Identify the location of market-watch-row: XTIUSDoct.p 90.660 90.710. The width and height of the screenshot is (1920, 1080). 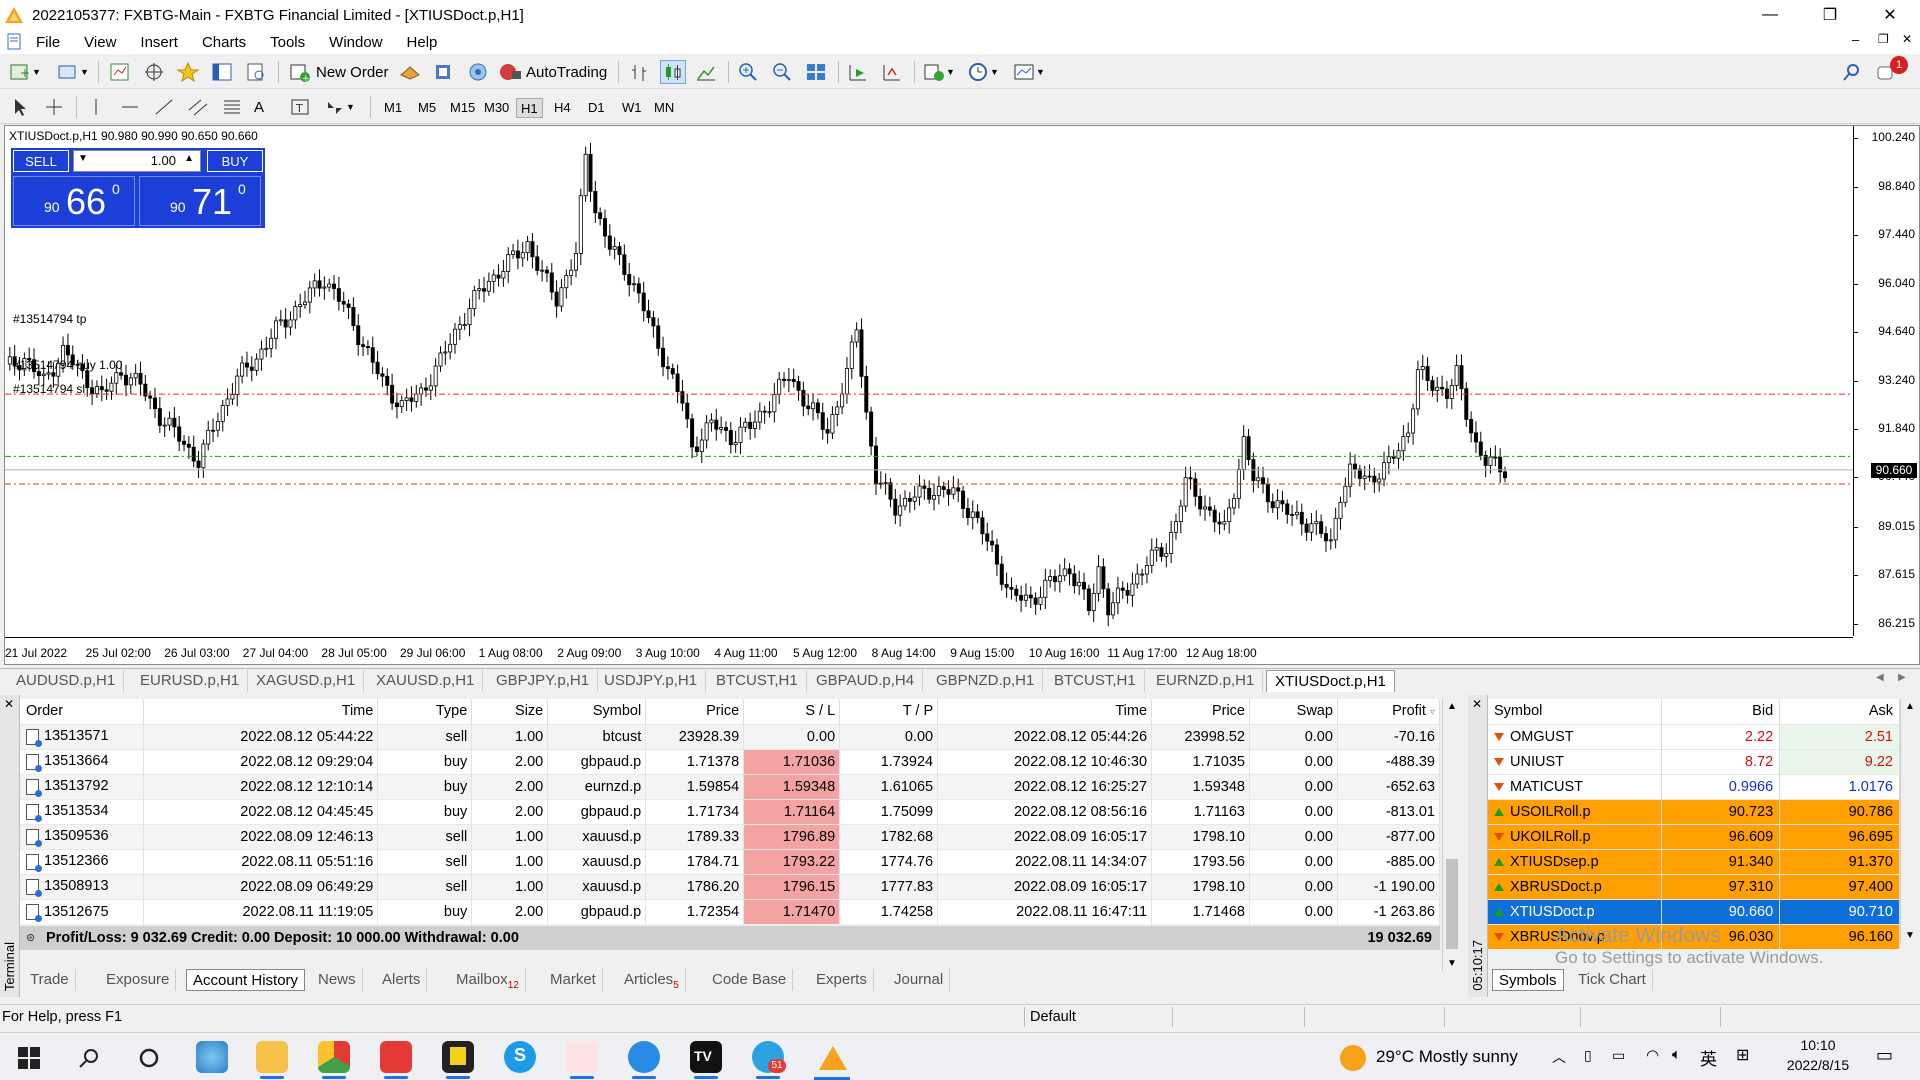
(1694, 911).